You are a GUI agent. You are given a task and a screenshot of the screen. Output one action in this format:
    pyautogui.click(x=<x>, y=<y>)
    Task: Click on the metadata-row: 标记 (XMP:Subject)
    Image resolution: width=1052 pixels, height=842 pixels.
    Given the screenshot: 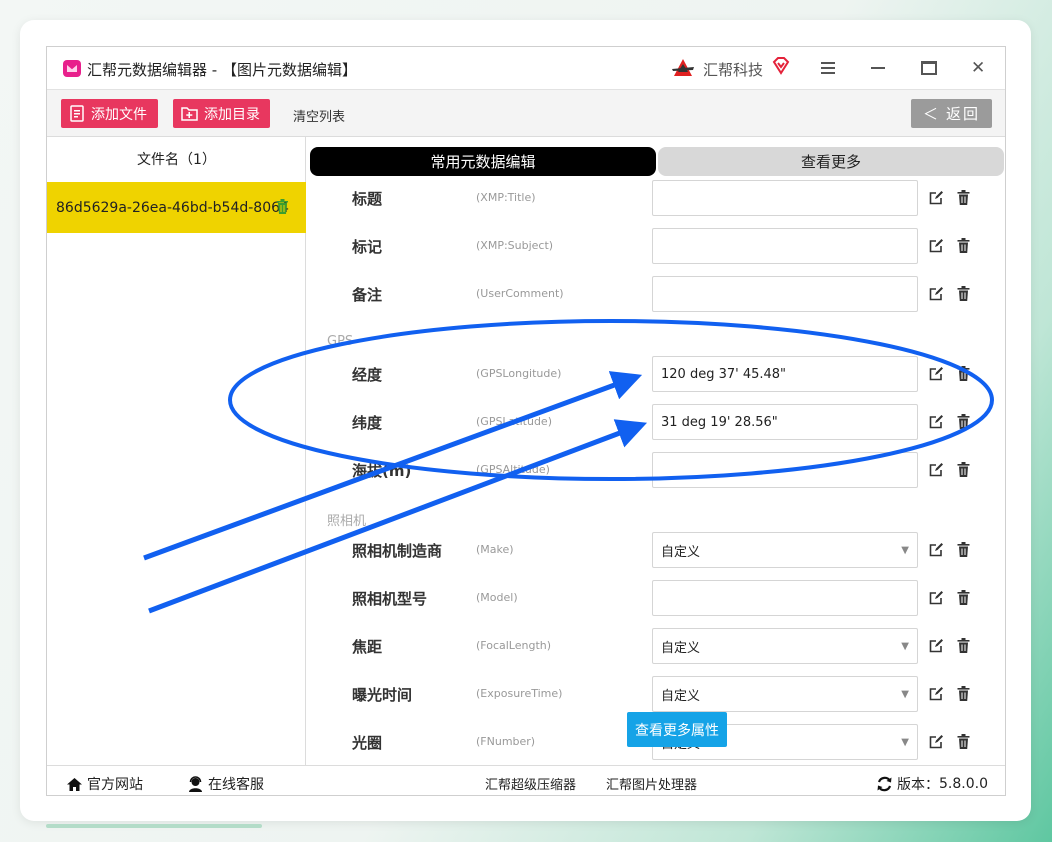 What is the action you would take?
    pyautogui.click(x=656, y=246)
    